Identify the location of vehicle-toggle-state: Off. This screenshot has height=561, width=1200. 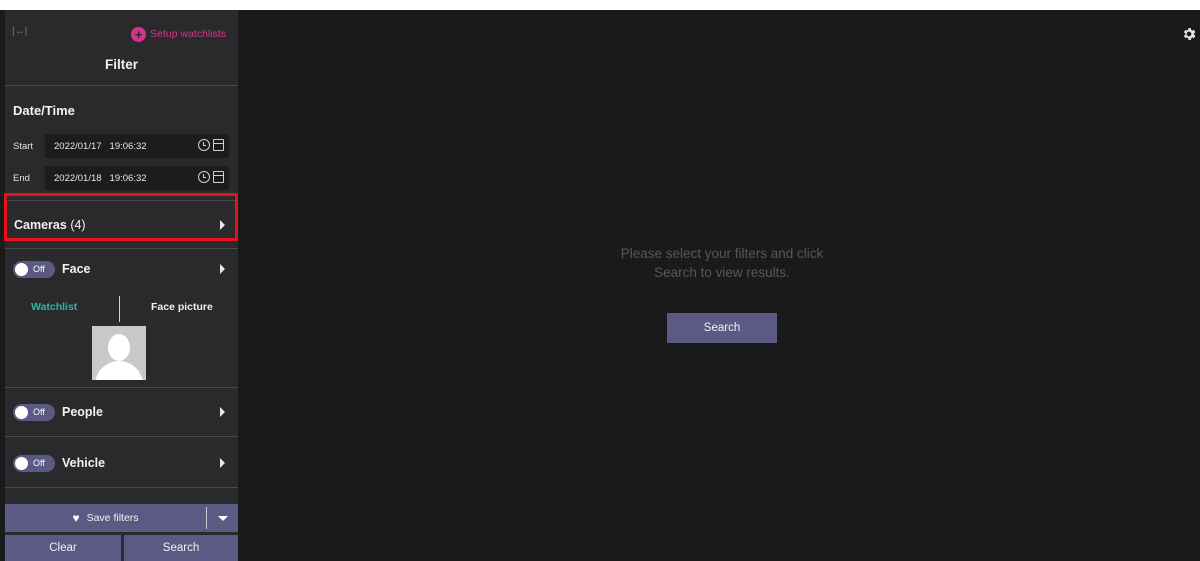
(39, 463).